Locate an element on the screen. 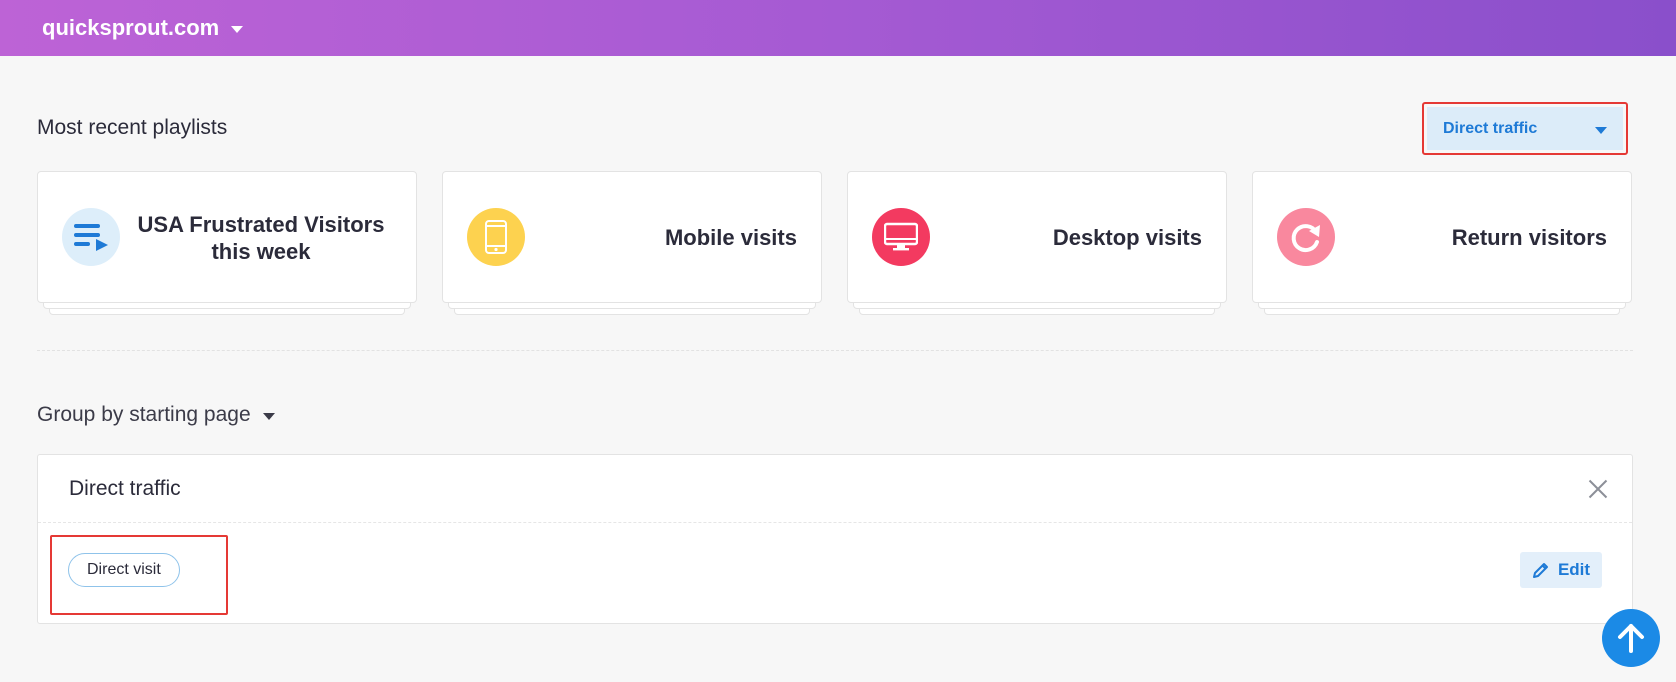  edit-button: Edit is located at coordinates (1561, 570).